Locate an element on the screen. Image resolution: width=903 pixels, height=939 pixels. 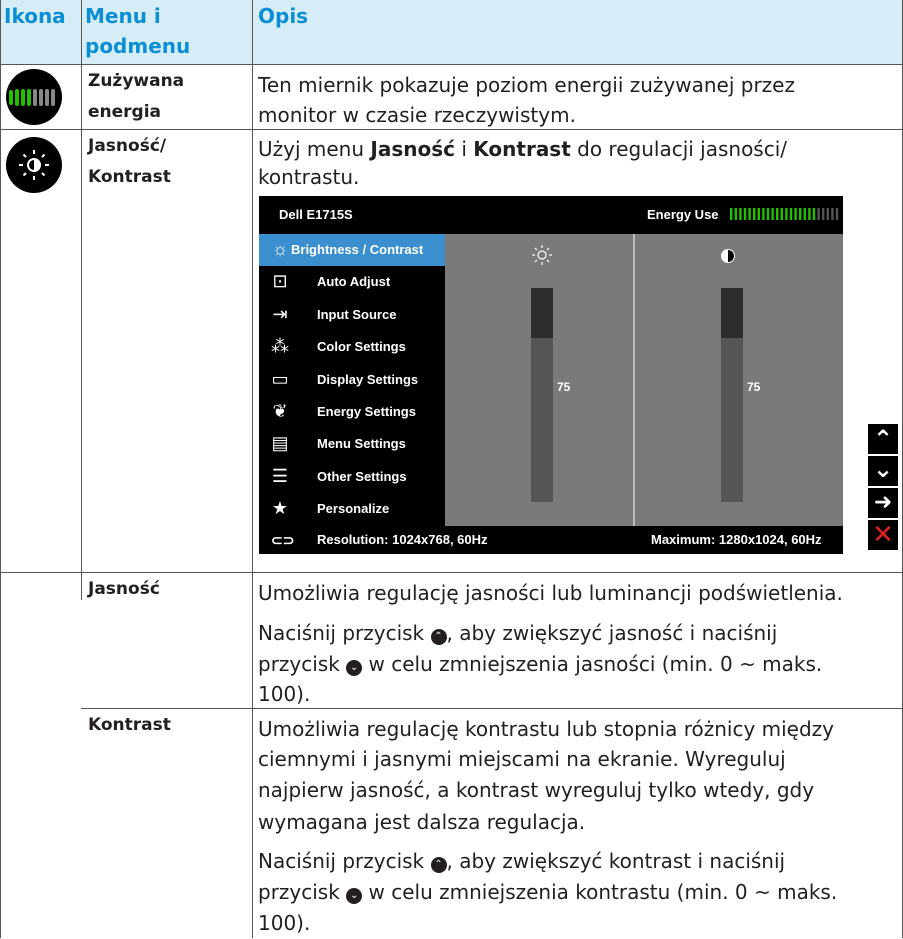
osd-menu-item-label: Input Source is located at coordinates (357, 314).